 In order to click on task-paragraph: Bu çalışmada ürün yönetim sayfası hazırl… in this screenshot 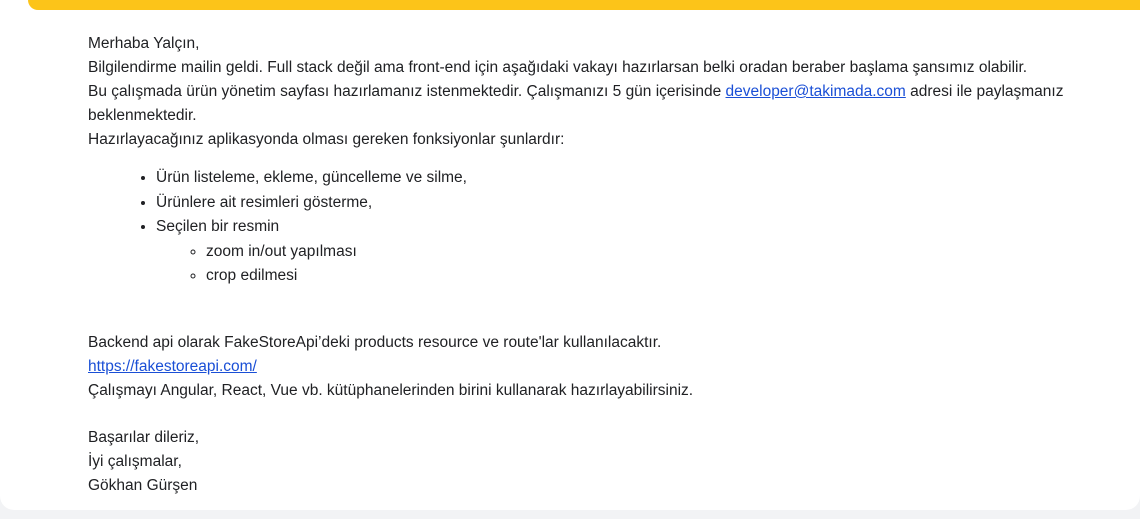, I will do `click(608, 104)`.